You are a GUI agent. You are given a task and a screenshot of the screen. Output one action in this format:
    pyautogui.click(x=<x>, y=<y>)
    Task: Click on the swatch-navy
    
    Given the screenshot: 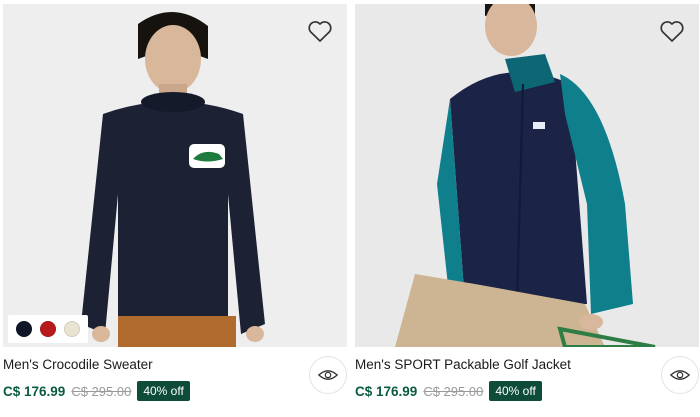 What is the action you would take?
    pyautogui.click(x=24, y=329)
    